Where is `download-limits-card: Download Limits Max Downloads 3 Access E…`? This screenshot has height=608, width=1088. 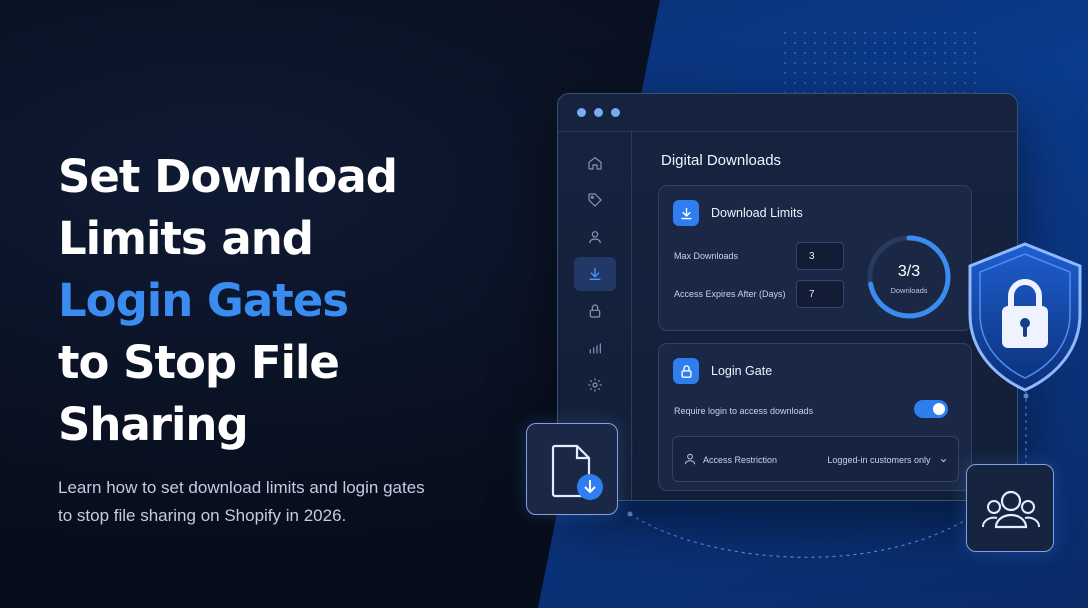 download-limits-card: Download Limits Max Downloads 3 Access E… is located at coordinates (815, 258).